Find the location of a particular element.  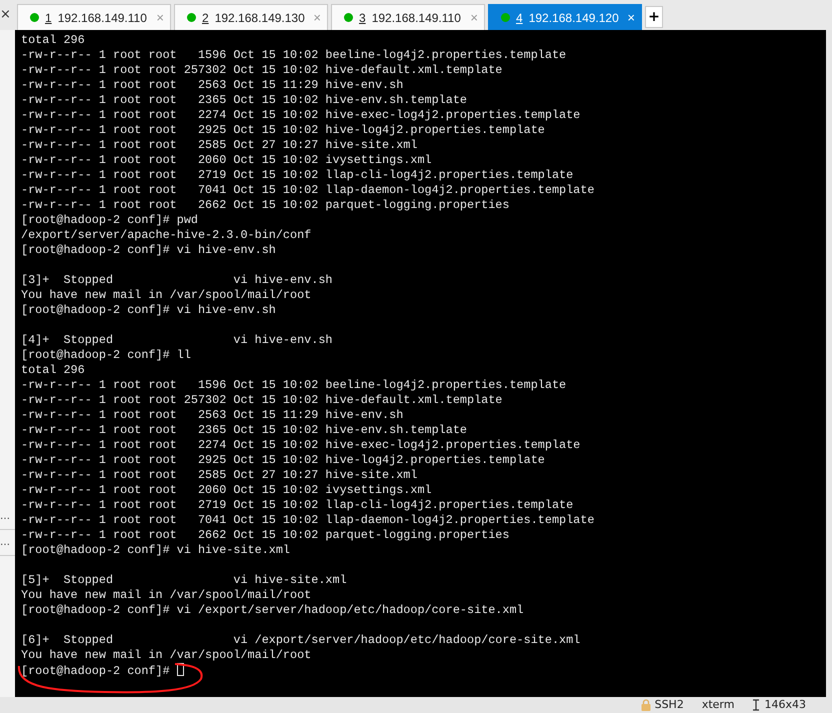

terminal-line: [root@hadoop-2 conf]# vi hive-site.xml is located at coordinates (155, 550).